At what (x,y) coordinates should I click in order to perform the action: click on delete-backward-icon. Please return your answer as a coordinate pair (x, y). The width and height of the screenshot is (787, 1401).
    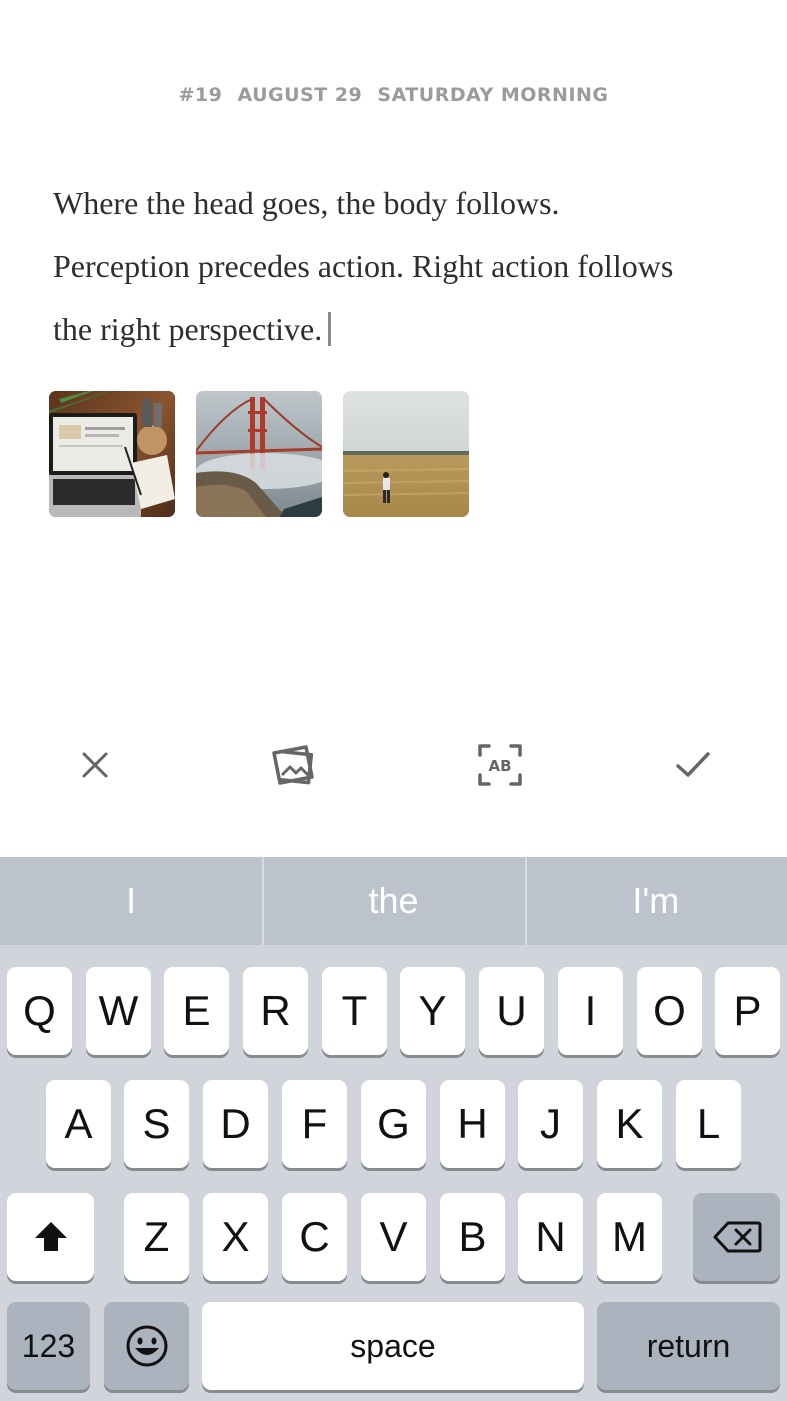
    Looking at the image, I should click on (737, 1237).